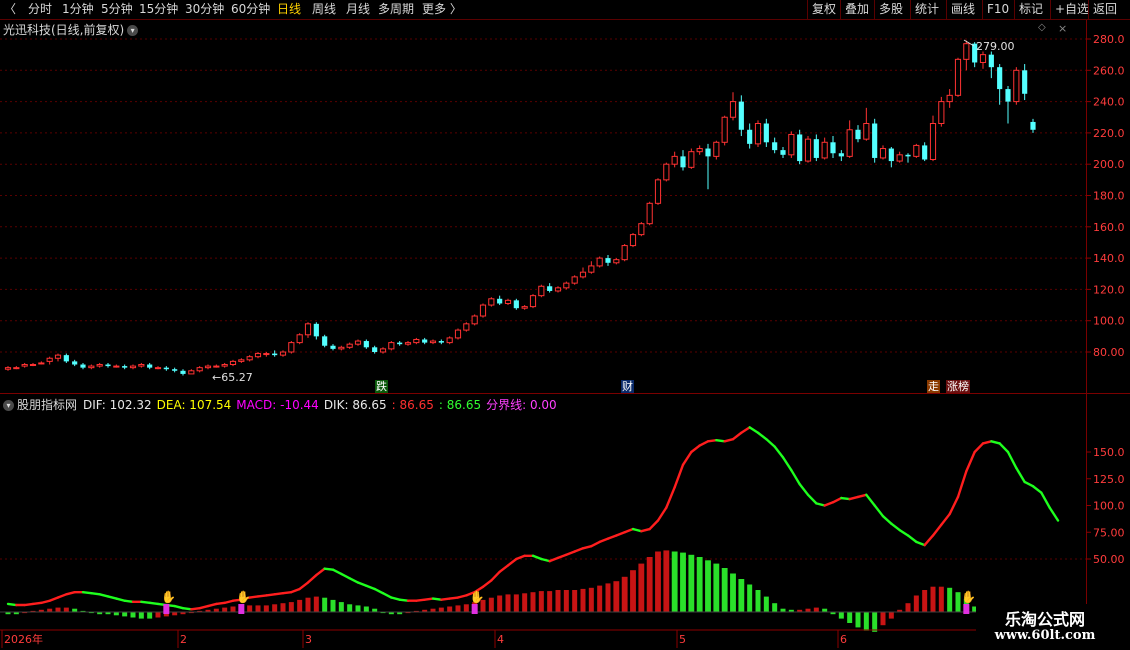 This screenshot has height=650, width=1130. What do you see at coordinates (933, 386) in the screenshot?
I see `event-tag-2: 走` at bounding box center [933, 386].